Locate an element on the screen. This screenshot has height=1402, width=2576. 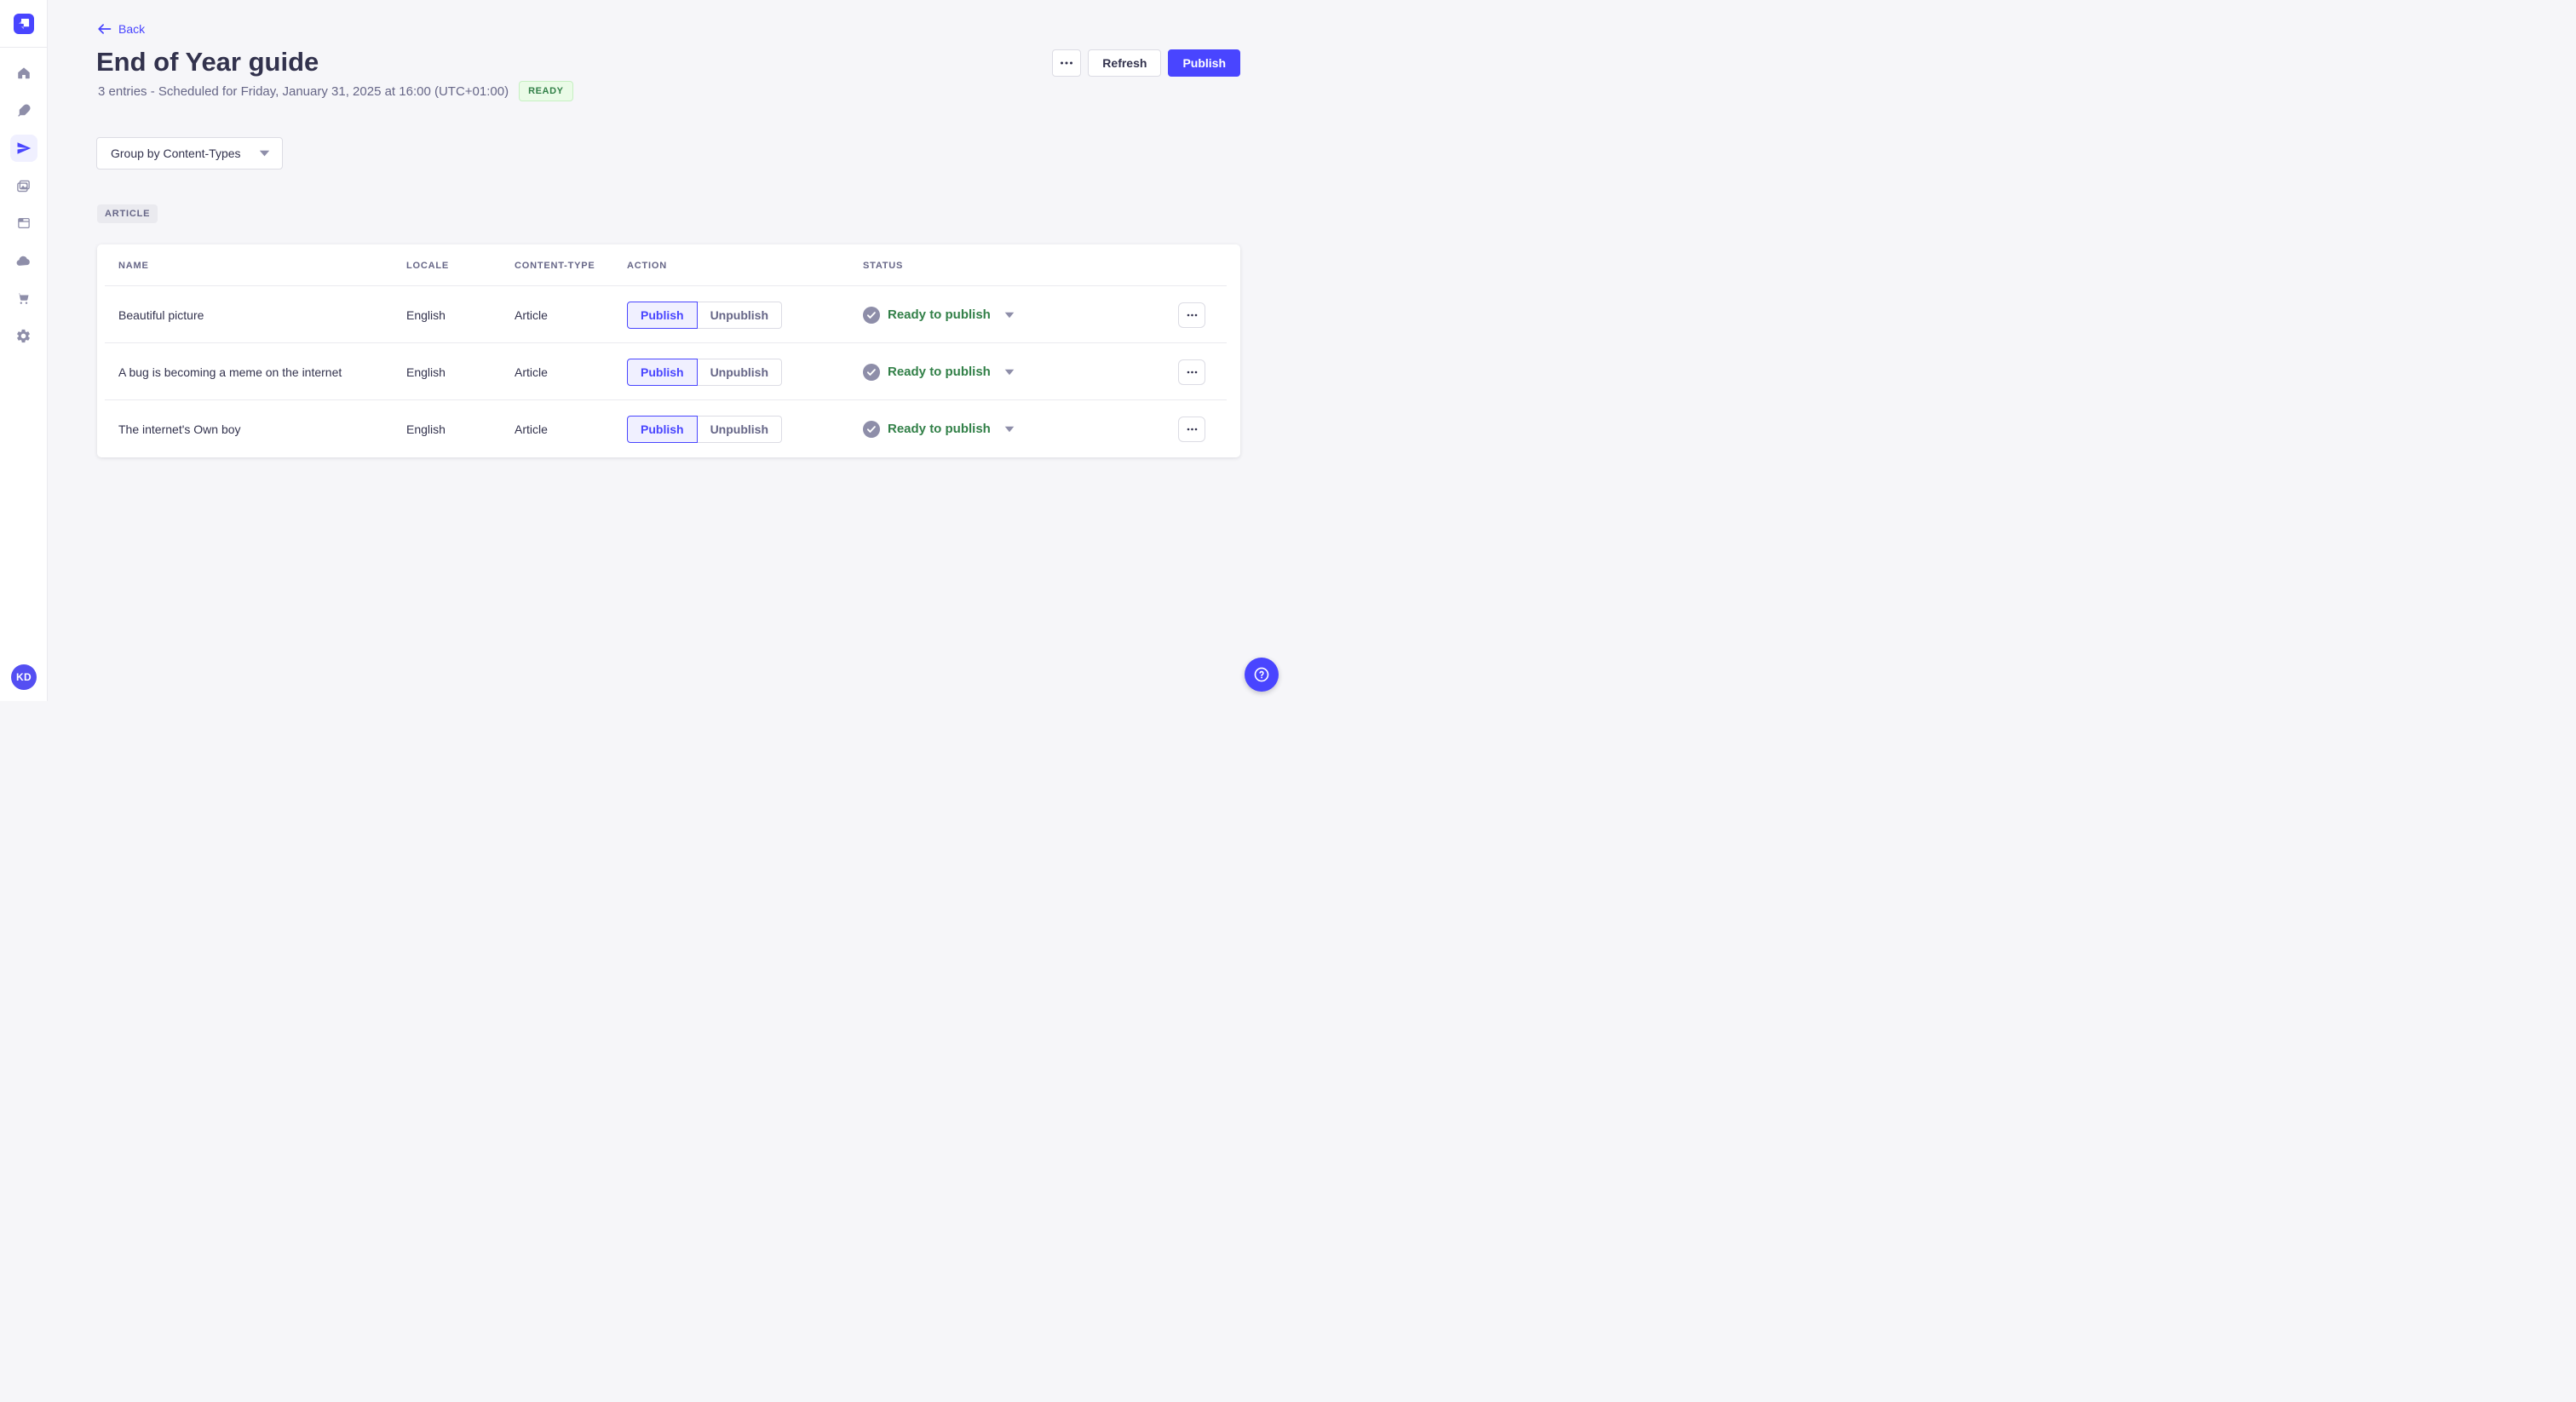
sidebar-item-content-type-builder is located at coordinates (24, 223).